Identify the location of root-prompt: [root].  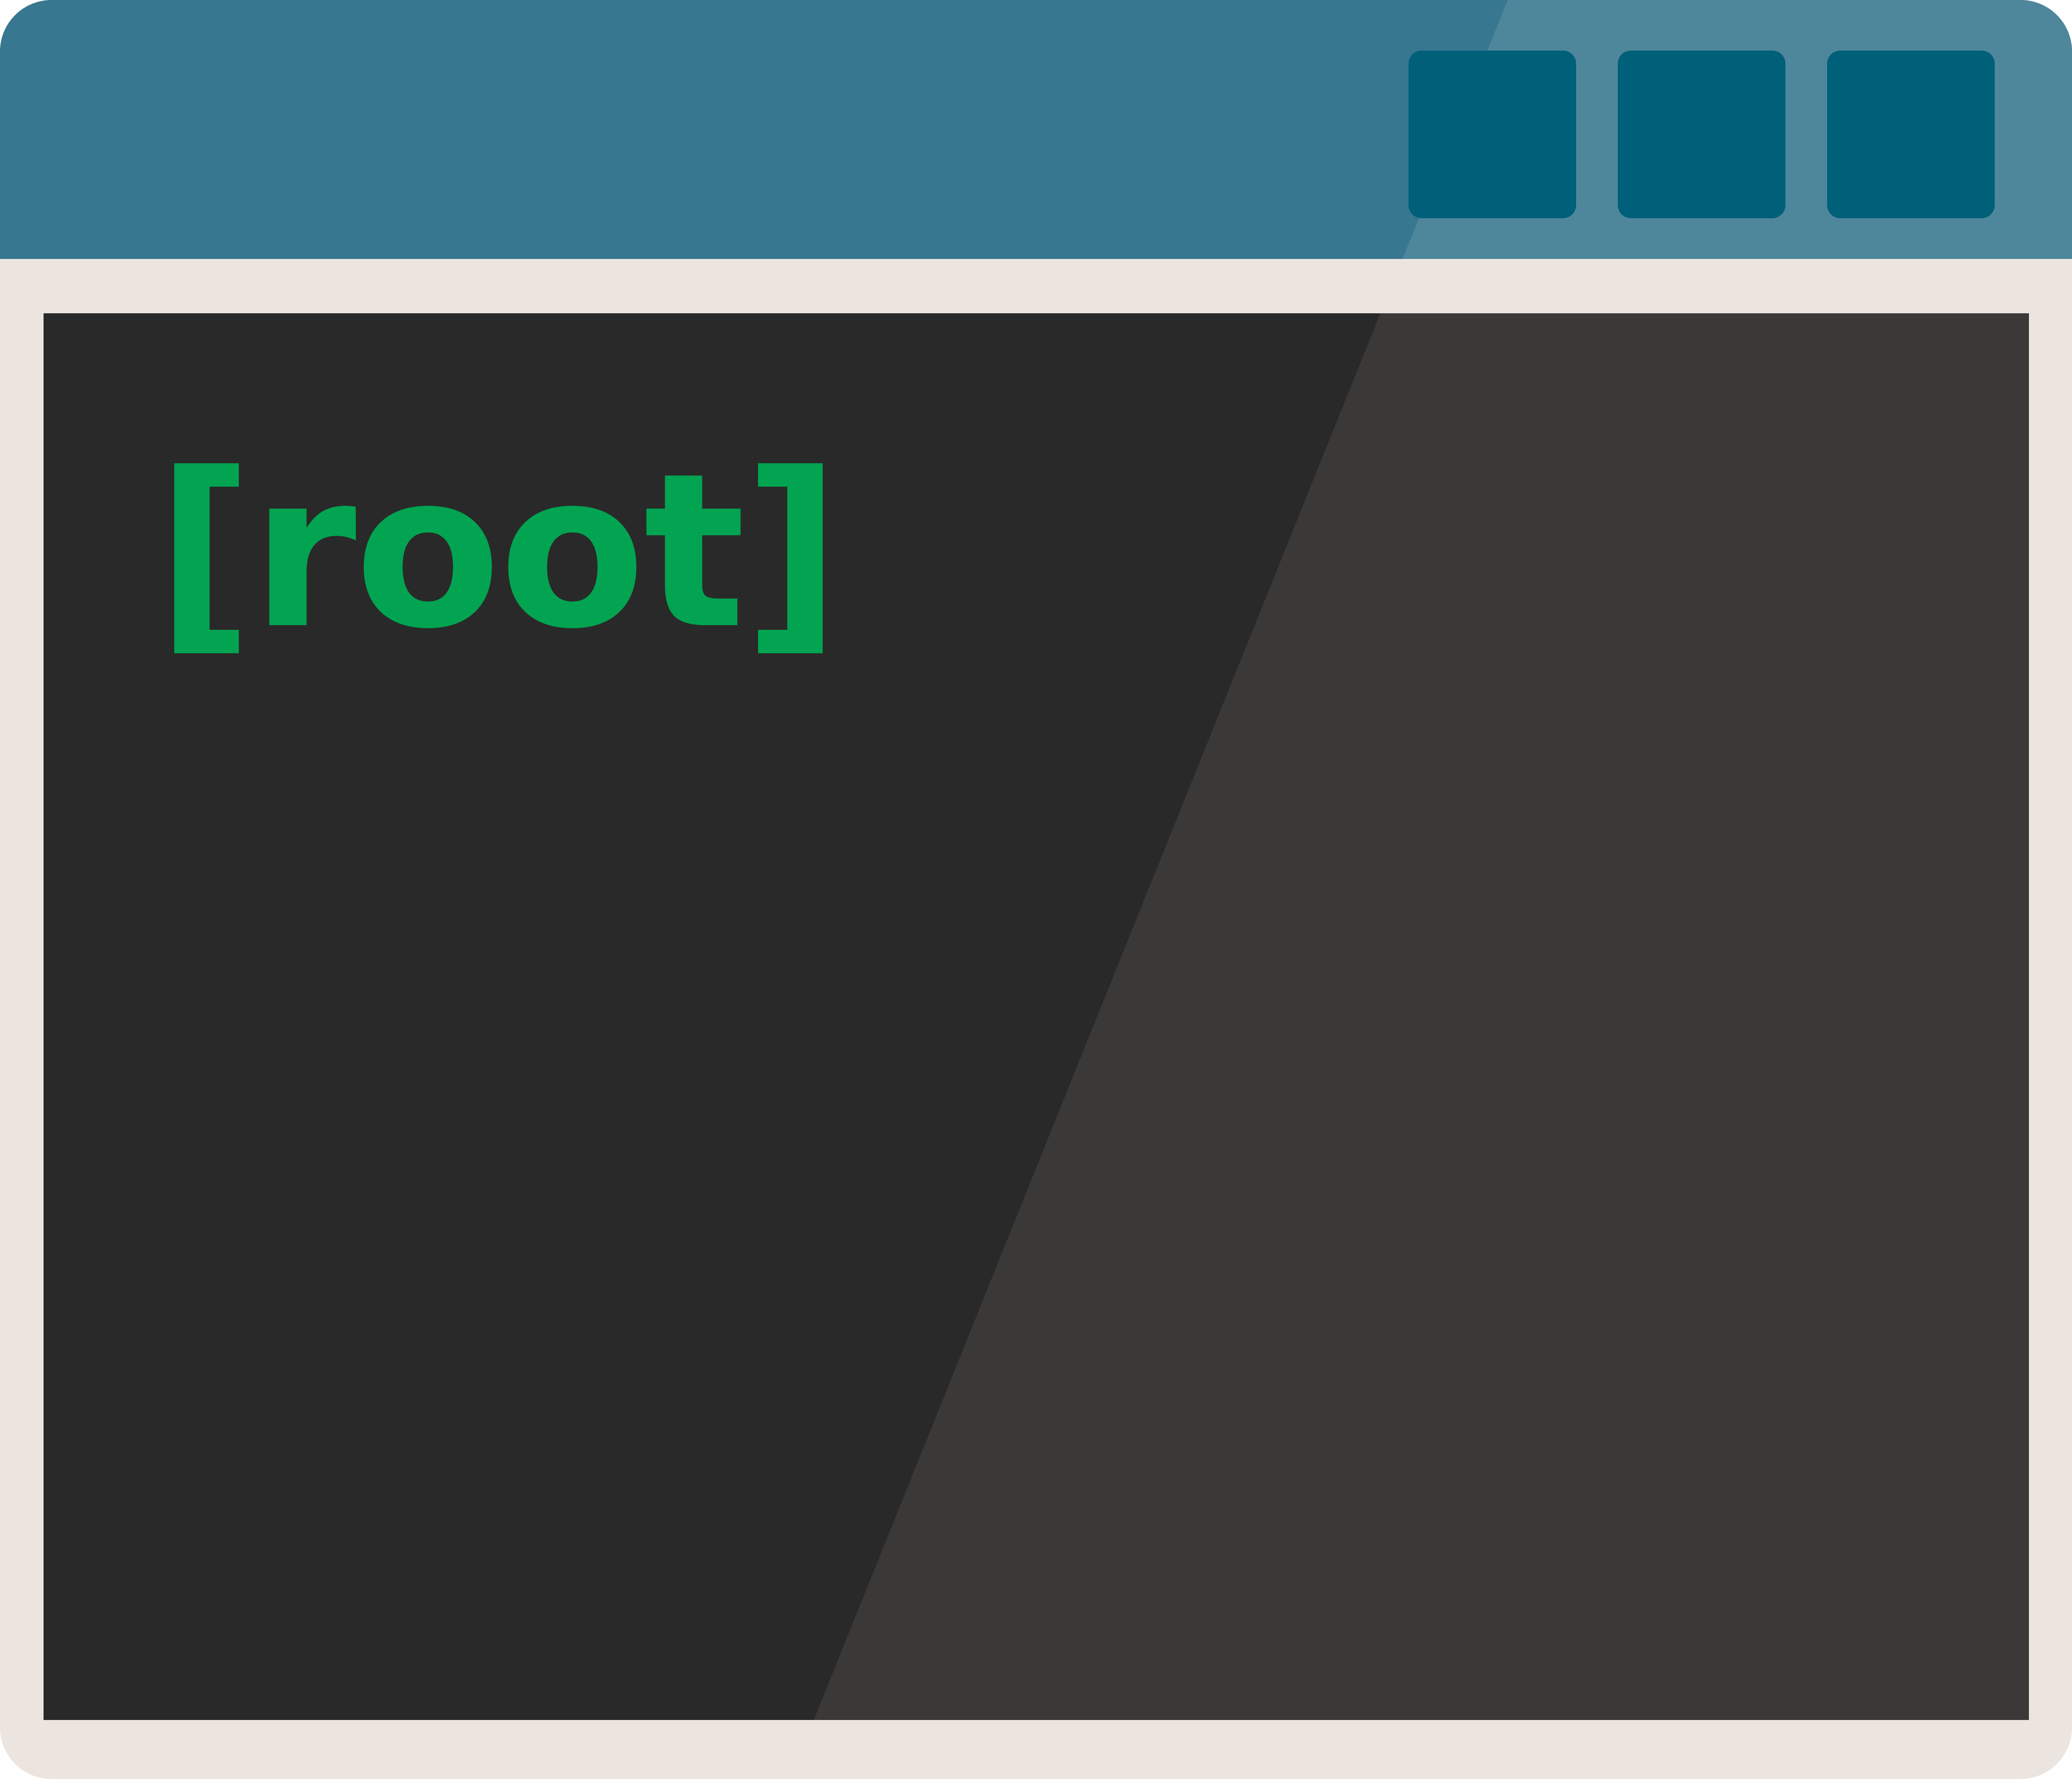
(499, 552).